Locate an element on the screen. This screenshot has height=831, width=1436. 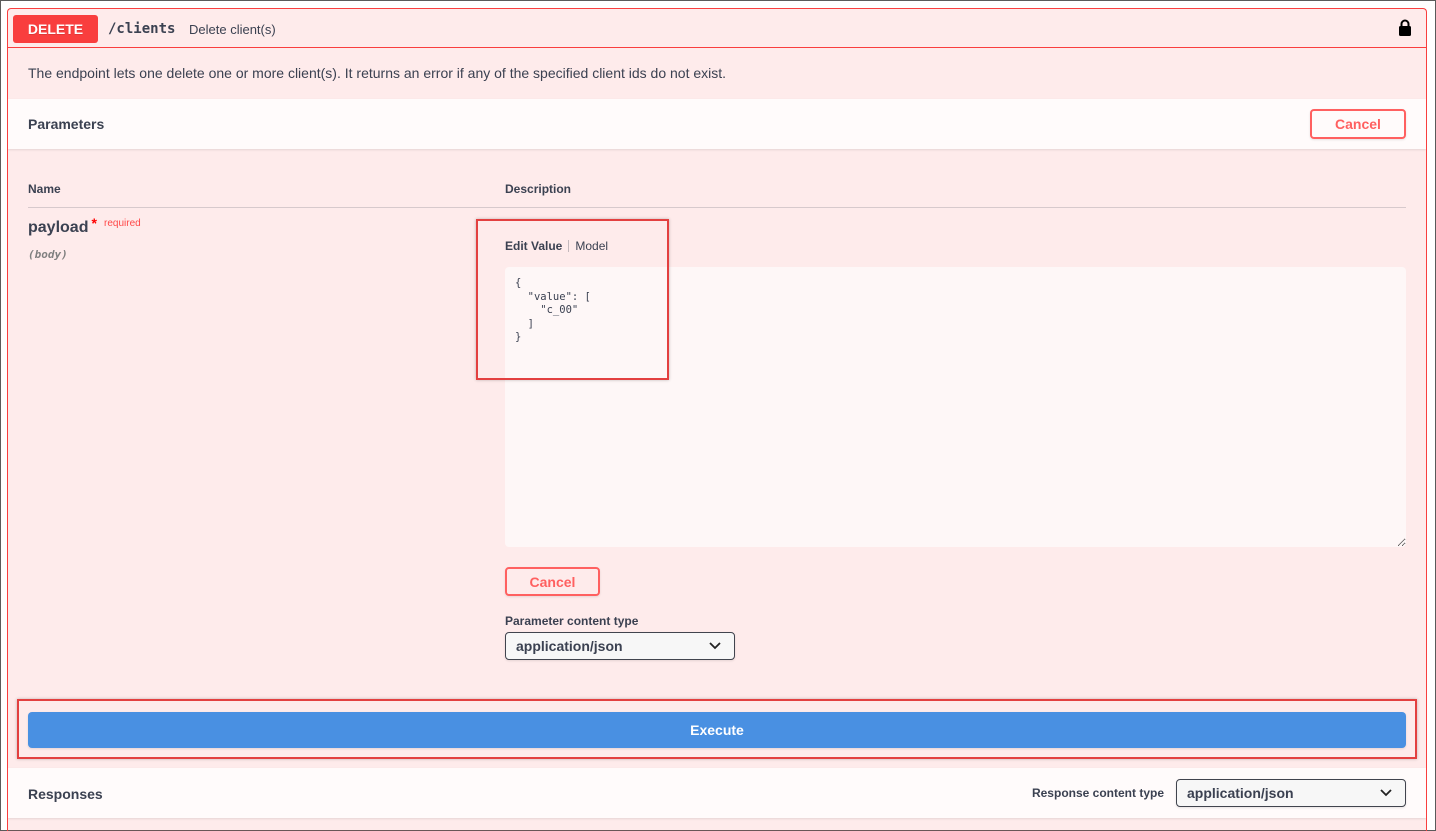
opblock-summary: DELETE /clients Delete client(s) is located at coordinates (717, 28).